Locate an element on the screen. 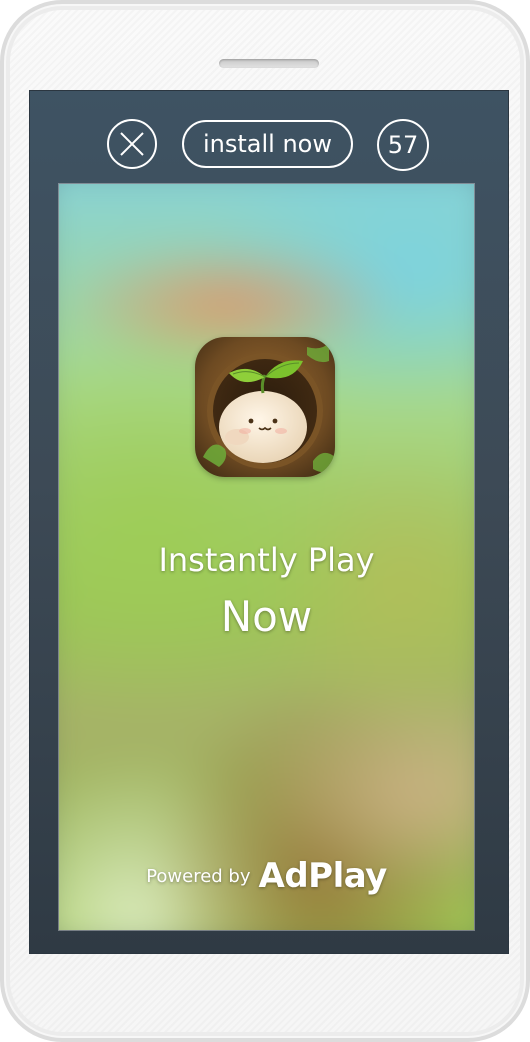 The width and height of the screenshot is (530, 1042). powered-by-footer: Powered by AdPlay is located at coordinates (266, 876).